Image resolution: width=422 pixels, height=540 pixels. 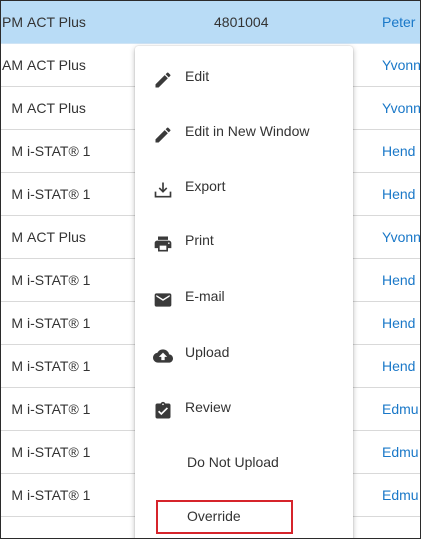 I want to click on clipboard-check-icon, so click(x=163, y=410).